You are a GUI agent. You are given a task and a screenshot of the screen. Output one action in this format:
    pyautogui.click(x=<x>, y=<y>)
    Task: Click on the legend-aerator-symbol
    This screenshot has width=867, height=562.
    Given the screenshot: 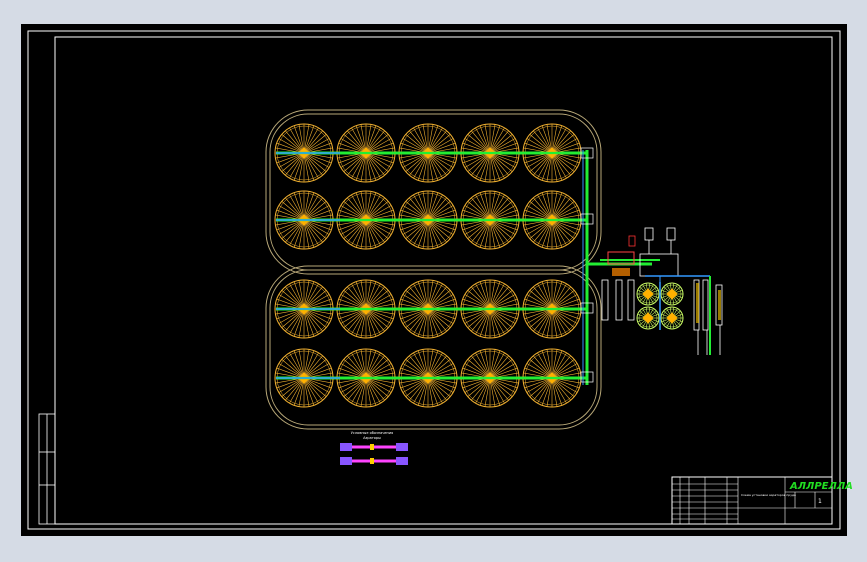 What is the action you would take?
    pyautogui.click(x=374, y=447)
    